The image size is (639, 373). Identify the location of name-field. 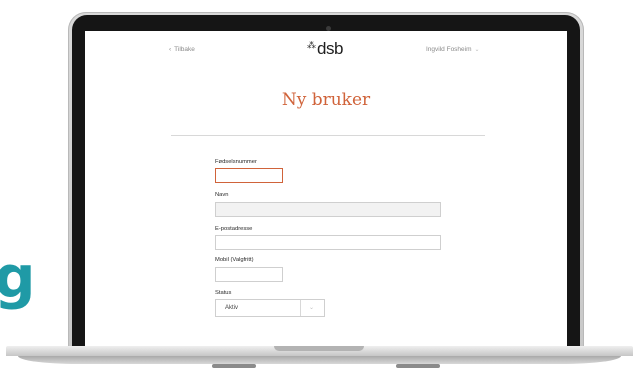
(328, 209).